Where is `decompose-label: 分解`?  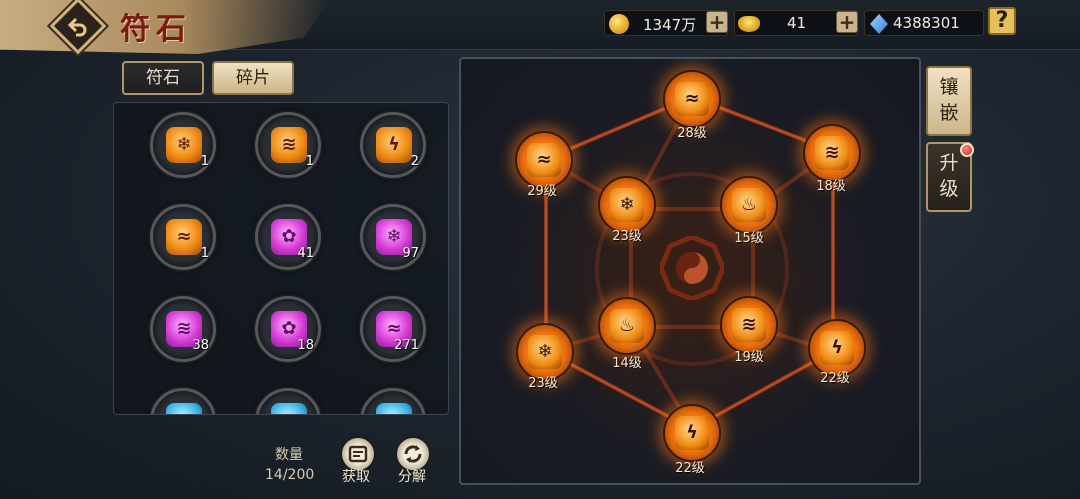 decompose-label: 分解 is located at coordinates (412, 477).